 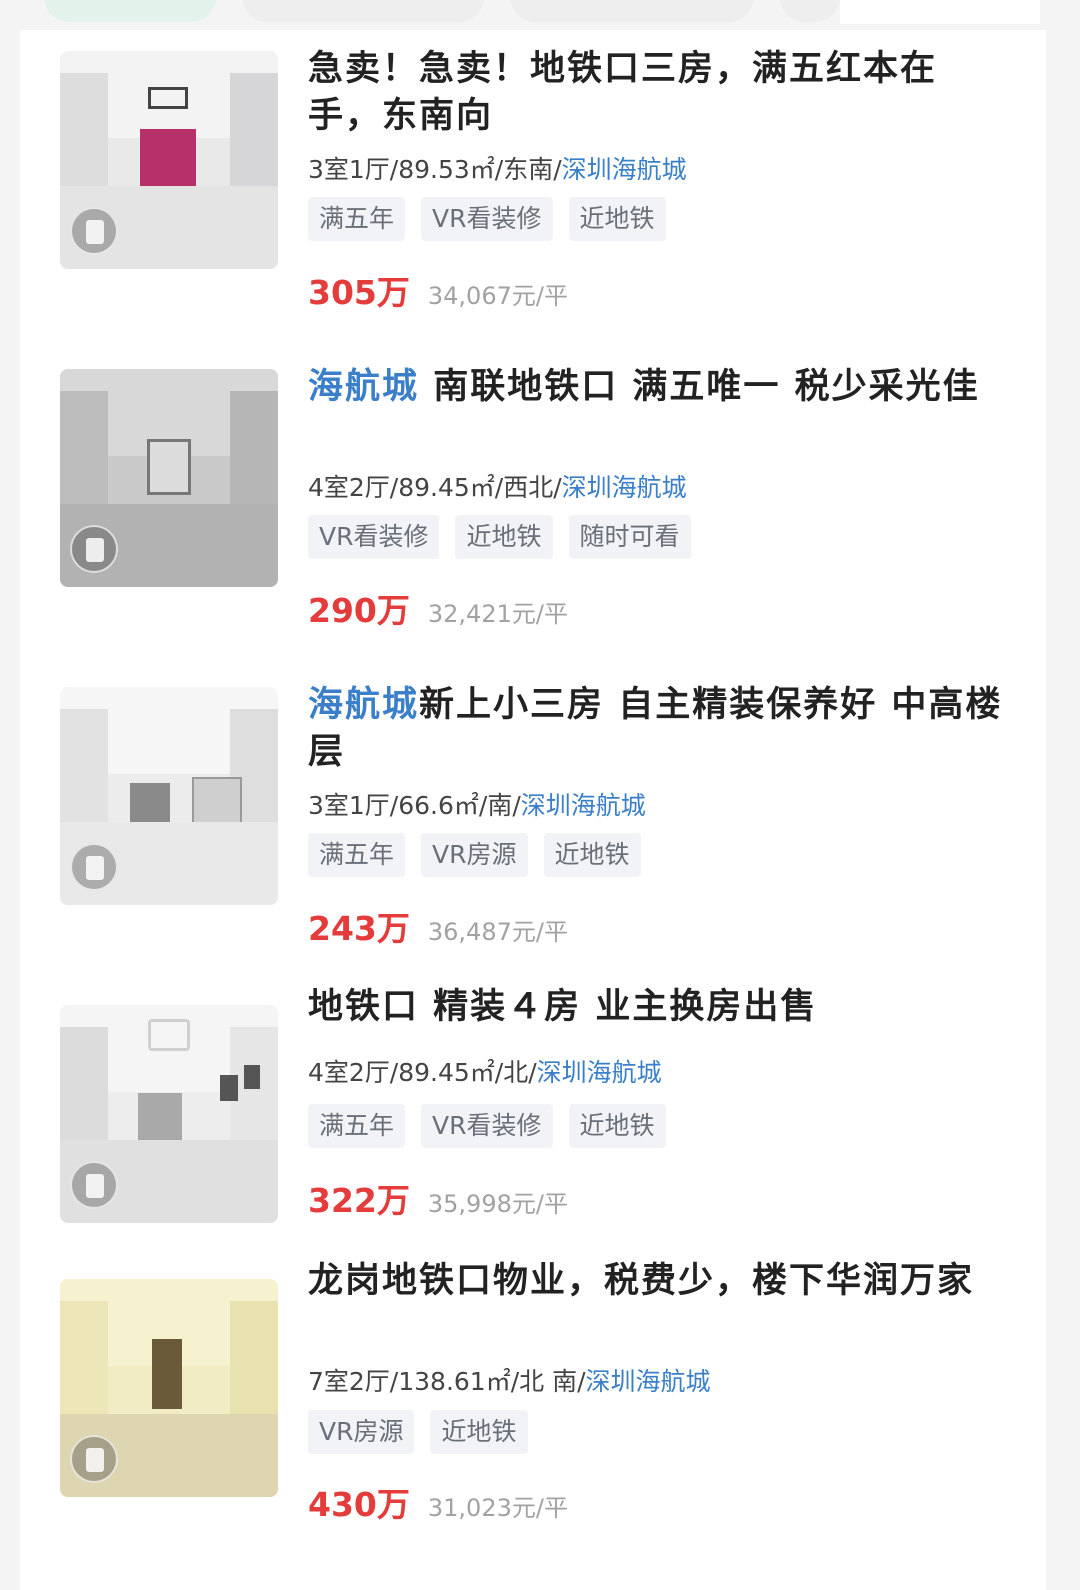 I want to click on total-price: 305万, so click(x=359, y=292).